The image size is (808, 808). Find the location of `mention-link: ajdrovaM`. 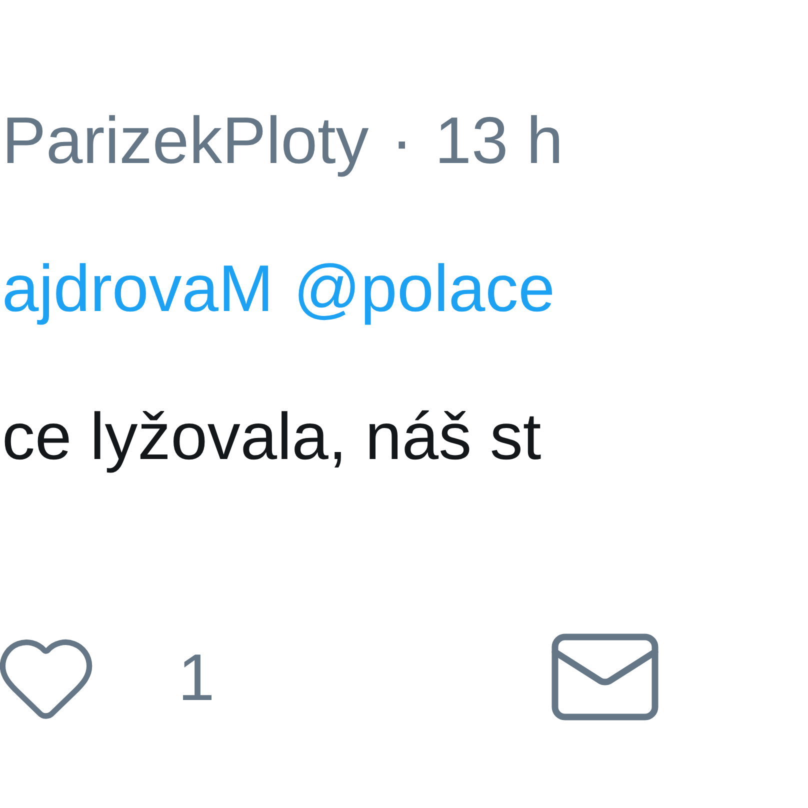

mention-link: ajdrovaM is located at coordinates (138, 288).